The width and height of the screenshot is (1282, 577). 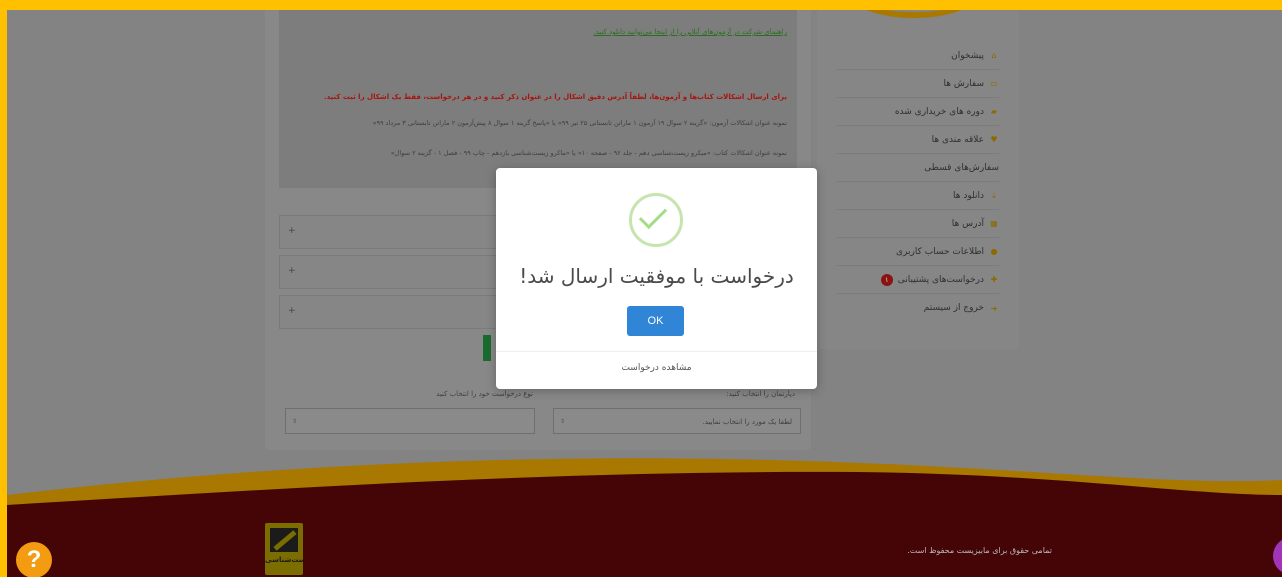 What do you see at coordinates (994, 139) in the screenshot?
I see `heart-icon: ♥` at bounding box center [994, 139].